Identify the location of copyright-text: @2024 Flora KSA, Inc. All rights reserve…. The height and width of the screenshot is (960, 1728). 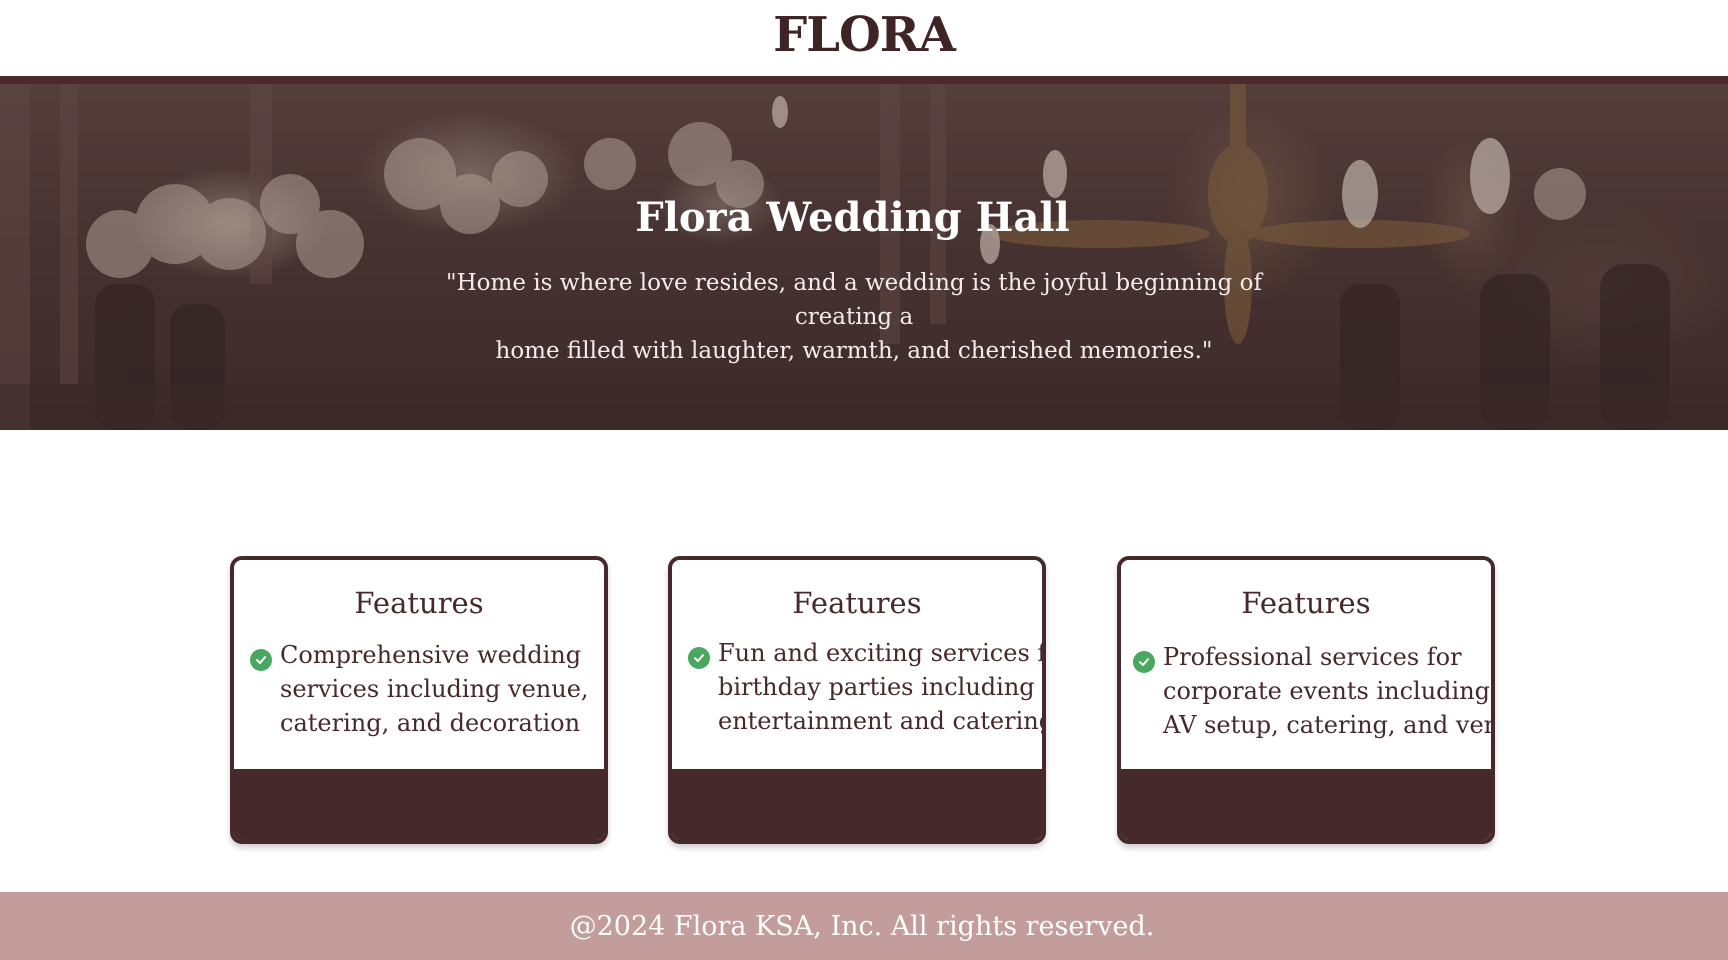
(862, 926).